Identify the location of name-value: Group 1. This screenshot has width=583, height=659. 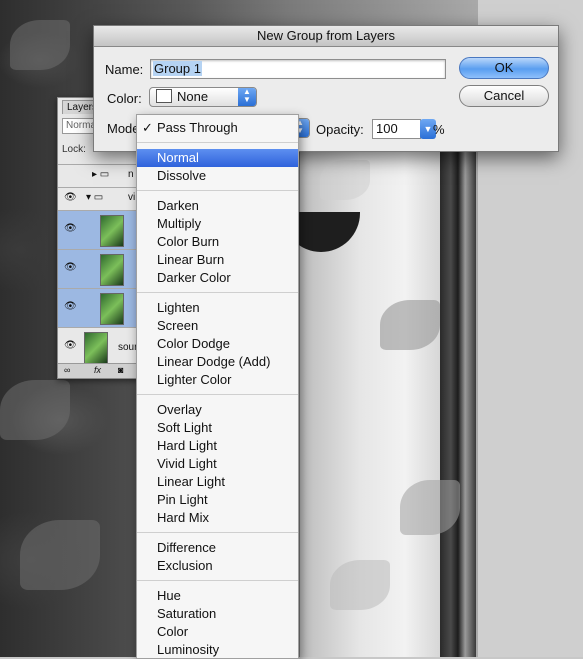
(177, 68).